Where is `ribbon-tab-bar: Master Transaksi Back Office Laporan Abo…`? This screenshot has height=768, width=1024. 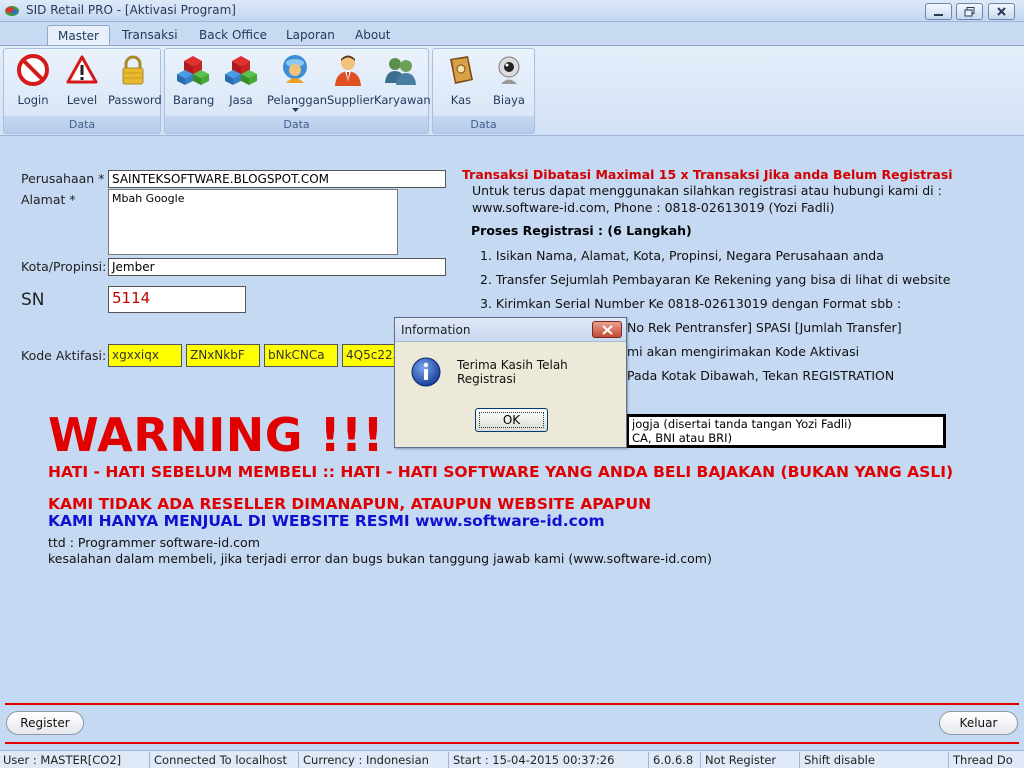 ribbon-tab-bar: Master Transaksi Back Office Laporan Abo… is located at coordinates (512, 34).